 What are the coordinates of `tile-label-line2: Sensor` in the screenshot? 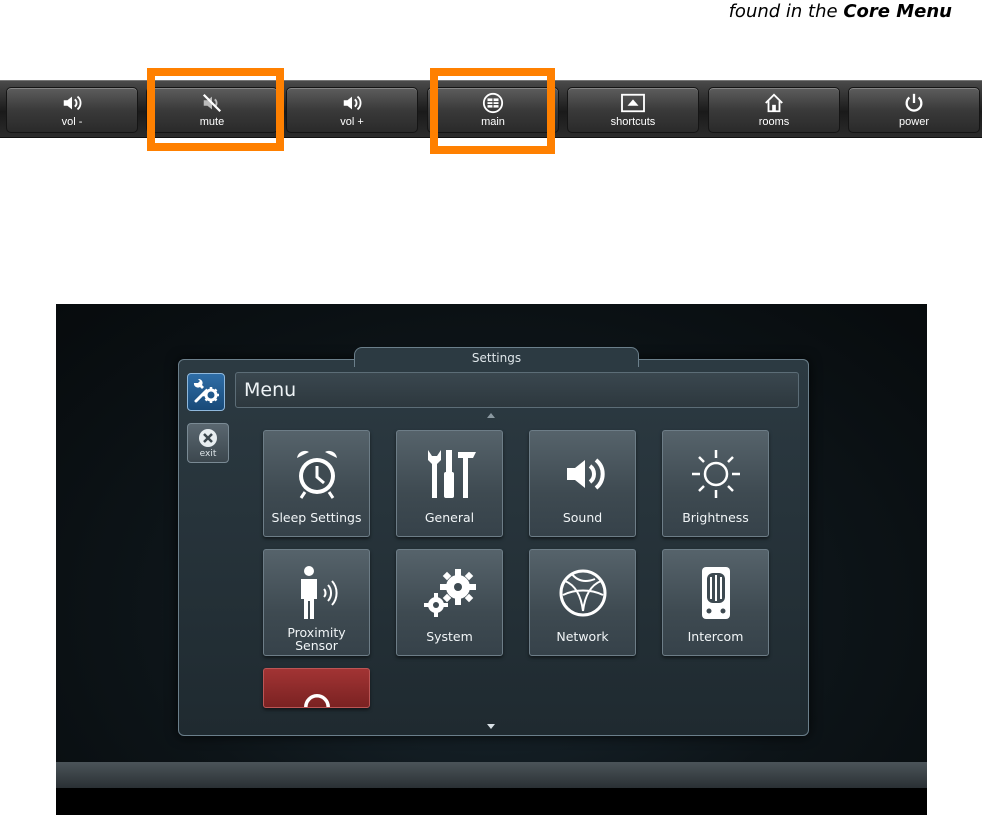 It's located at (316, 645).